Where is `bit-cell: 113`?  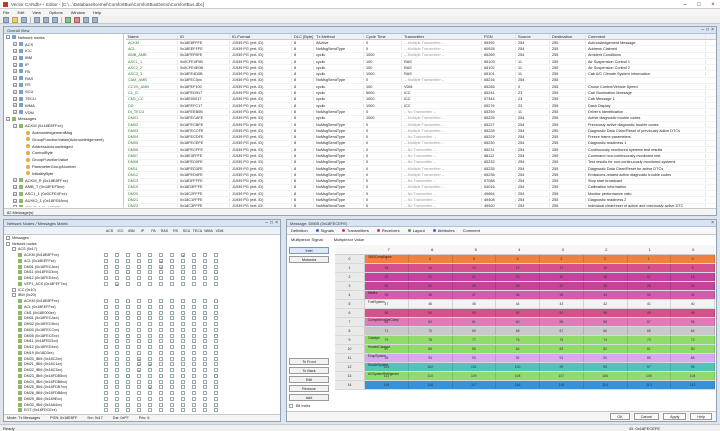
bit-cell: 113 is located at coordinates (650, 385).